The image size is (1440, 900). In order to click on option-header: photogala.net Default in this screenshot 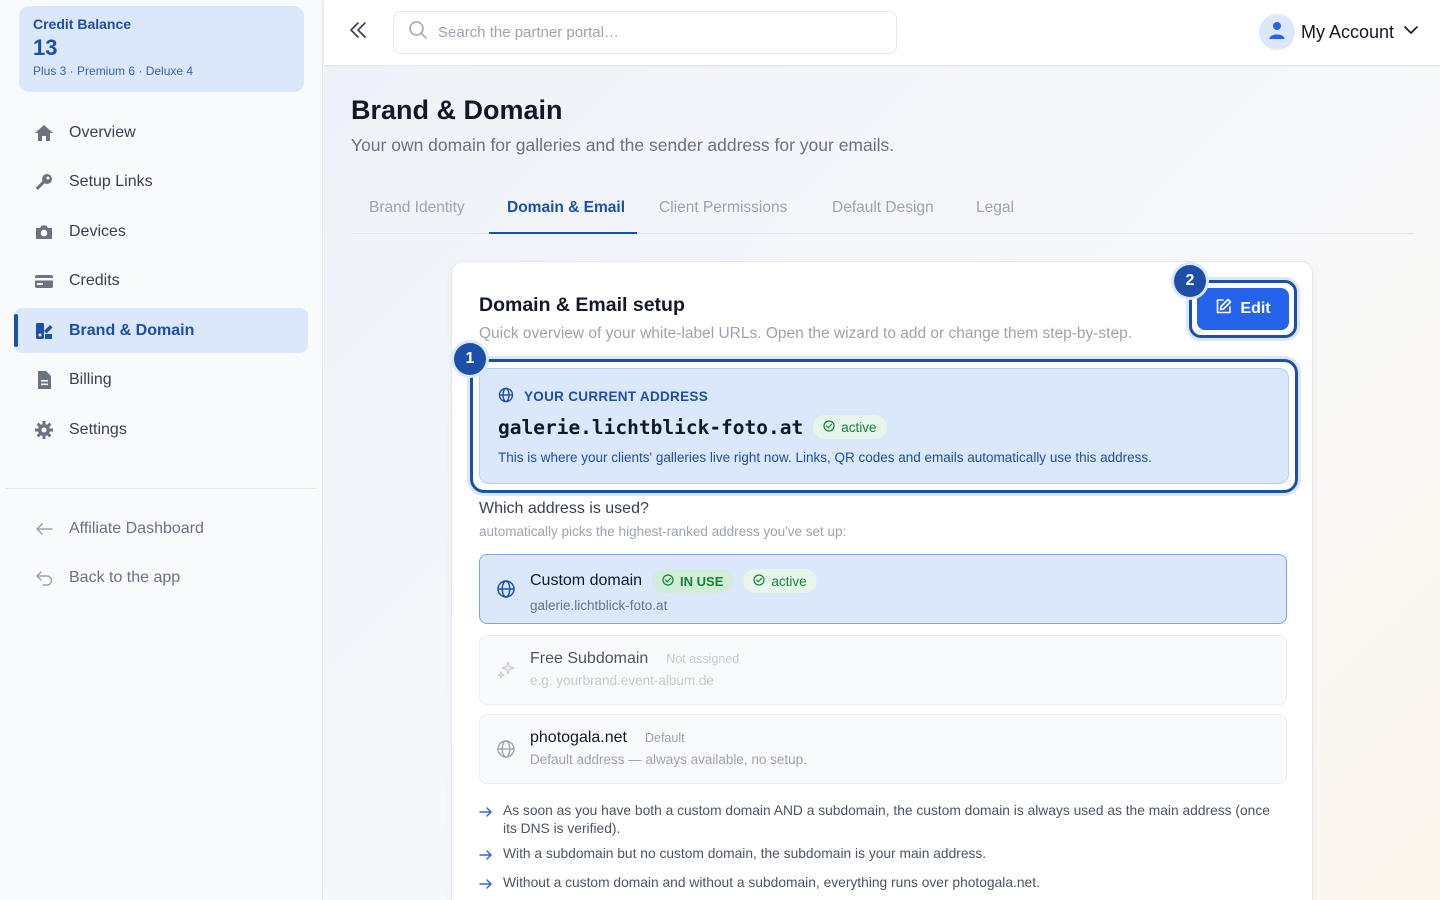, I will do `click(900, 738)`.